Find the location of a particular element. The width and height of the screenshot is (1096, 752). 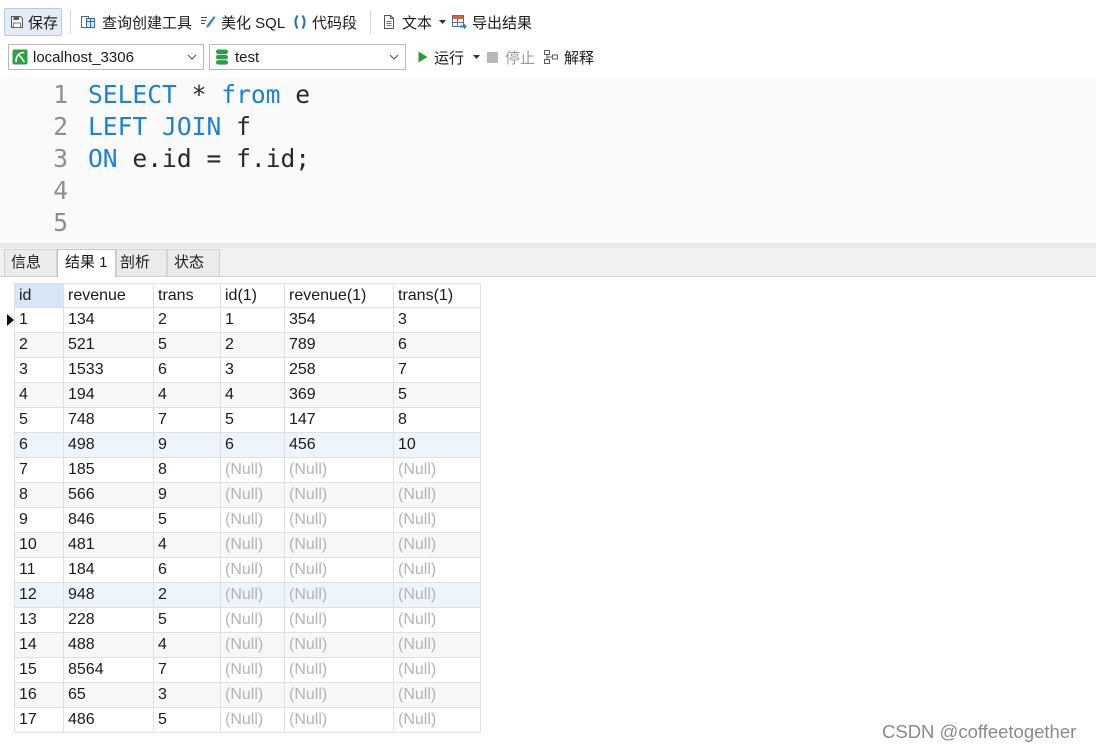

result-cell: 12 is located at coordinates (39, 595).